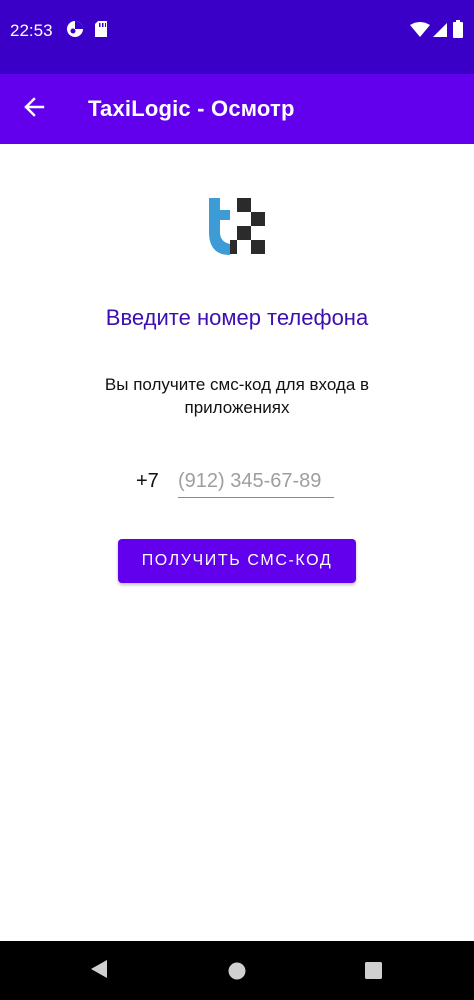  Describe the element at coordinates (373, 973) in the screenshot. I see `recents-square-icon` at that location.